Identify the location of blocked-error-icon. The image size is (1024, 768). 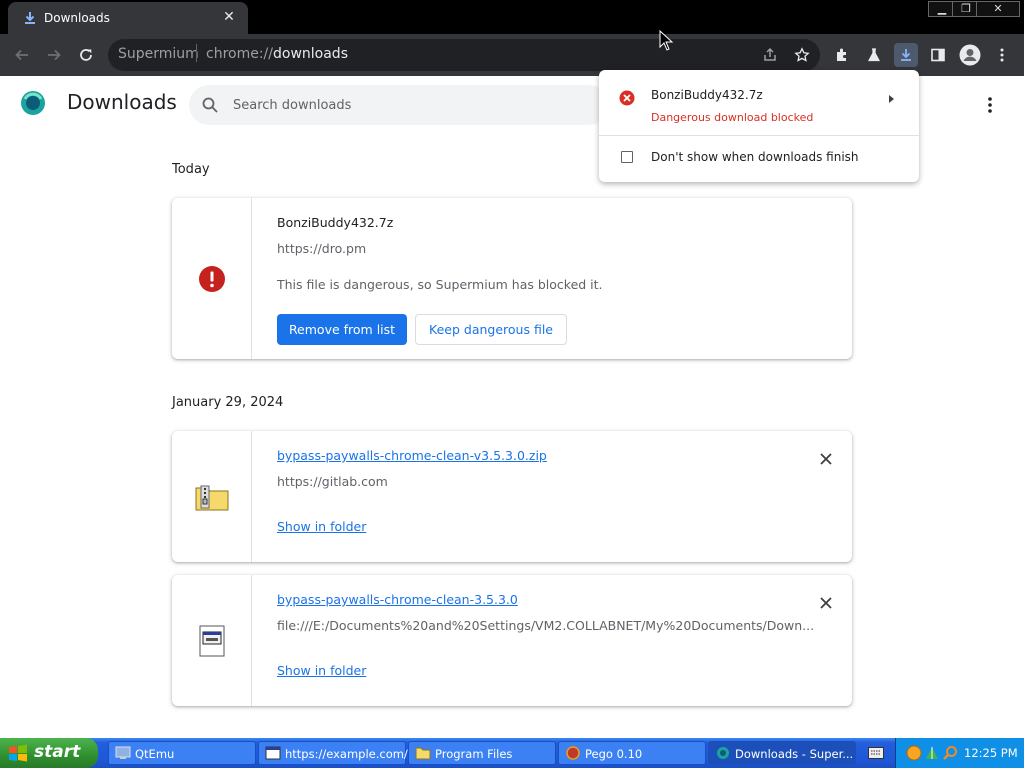
(627, 98).